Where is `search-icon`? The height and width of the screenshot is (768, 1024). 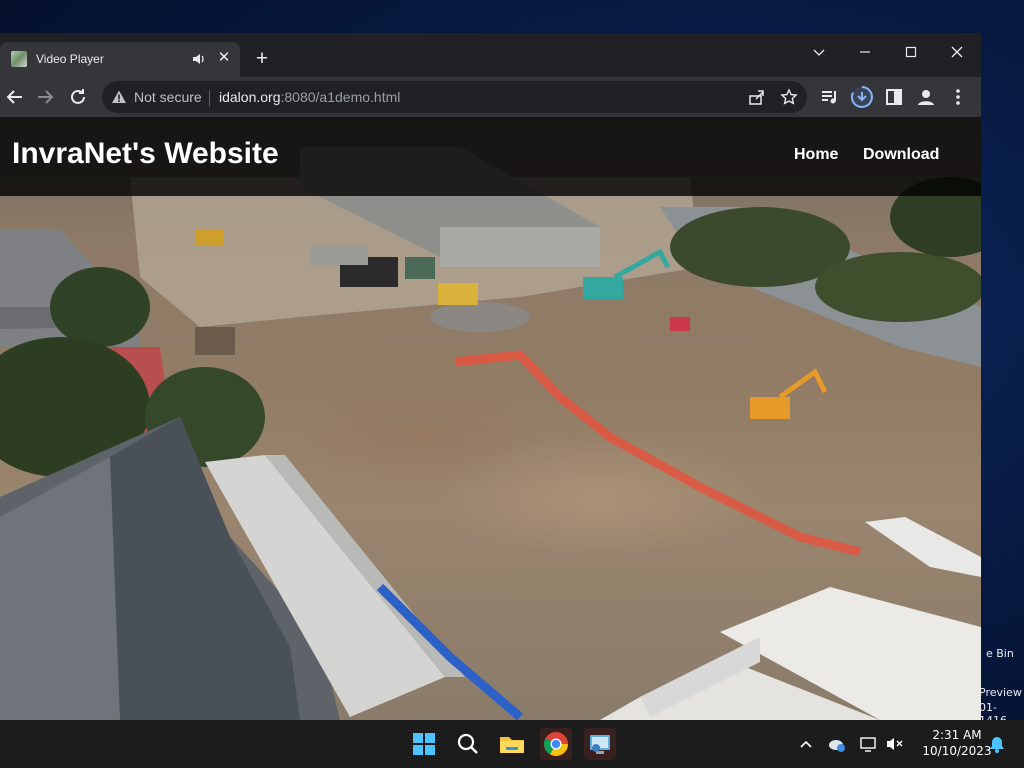
search-icon is located at coordinates (468, 744).